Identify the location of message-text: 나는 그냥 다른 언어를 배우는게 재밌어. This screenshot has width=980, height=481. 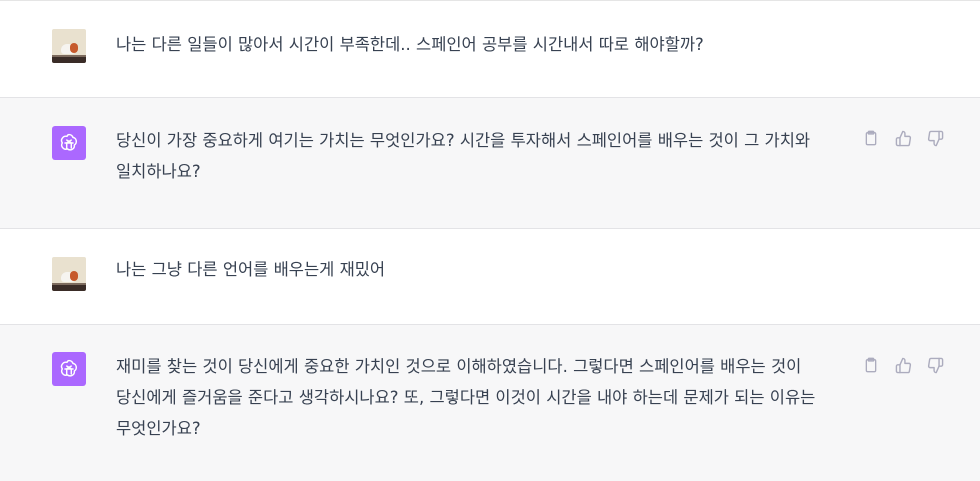
(251, 269).